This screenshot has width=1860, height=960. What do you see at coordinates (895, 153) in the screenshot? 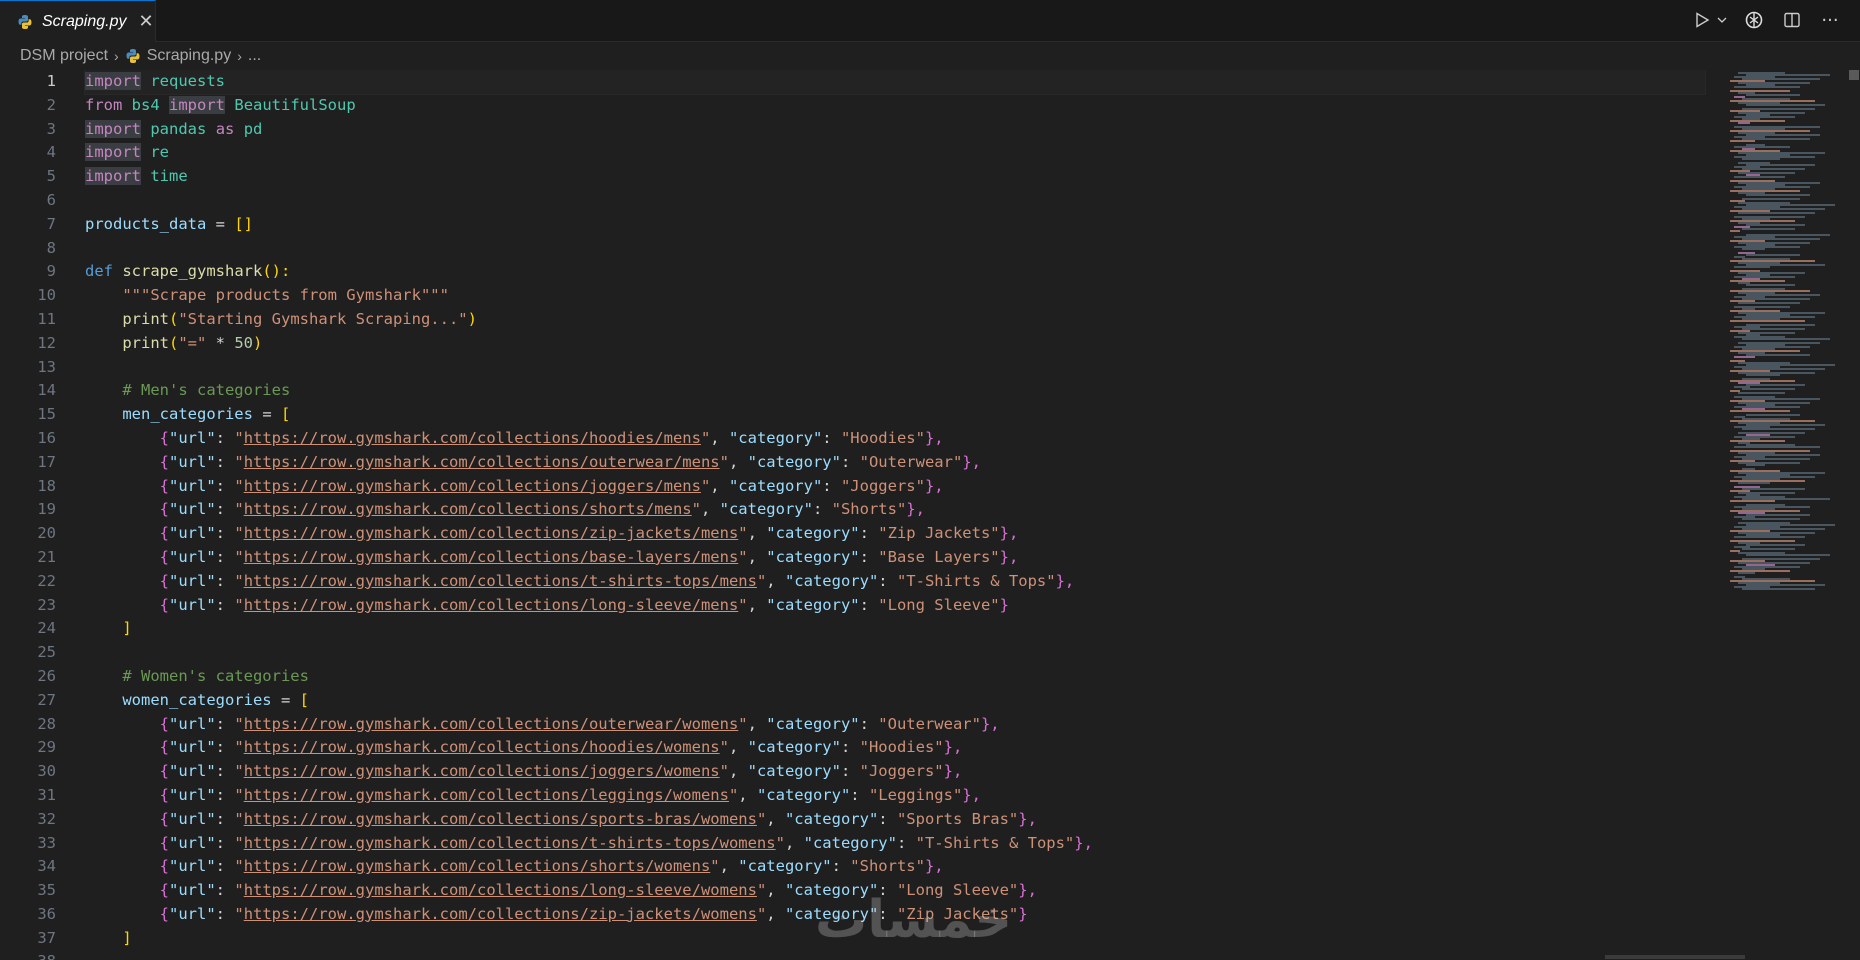
I see `code-line-4: import re` at bounding box center [895, 153].